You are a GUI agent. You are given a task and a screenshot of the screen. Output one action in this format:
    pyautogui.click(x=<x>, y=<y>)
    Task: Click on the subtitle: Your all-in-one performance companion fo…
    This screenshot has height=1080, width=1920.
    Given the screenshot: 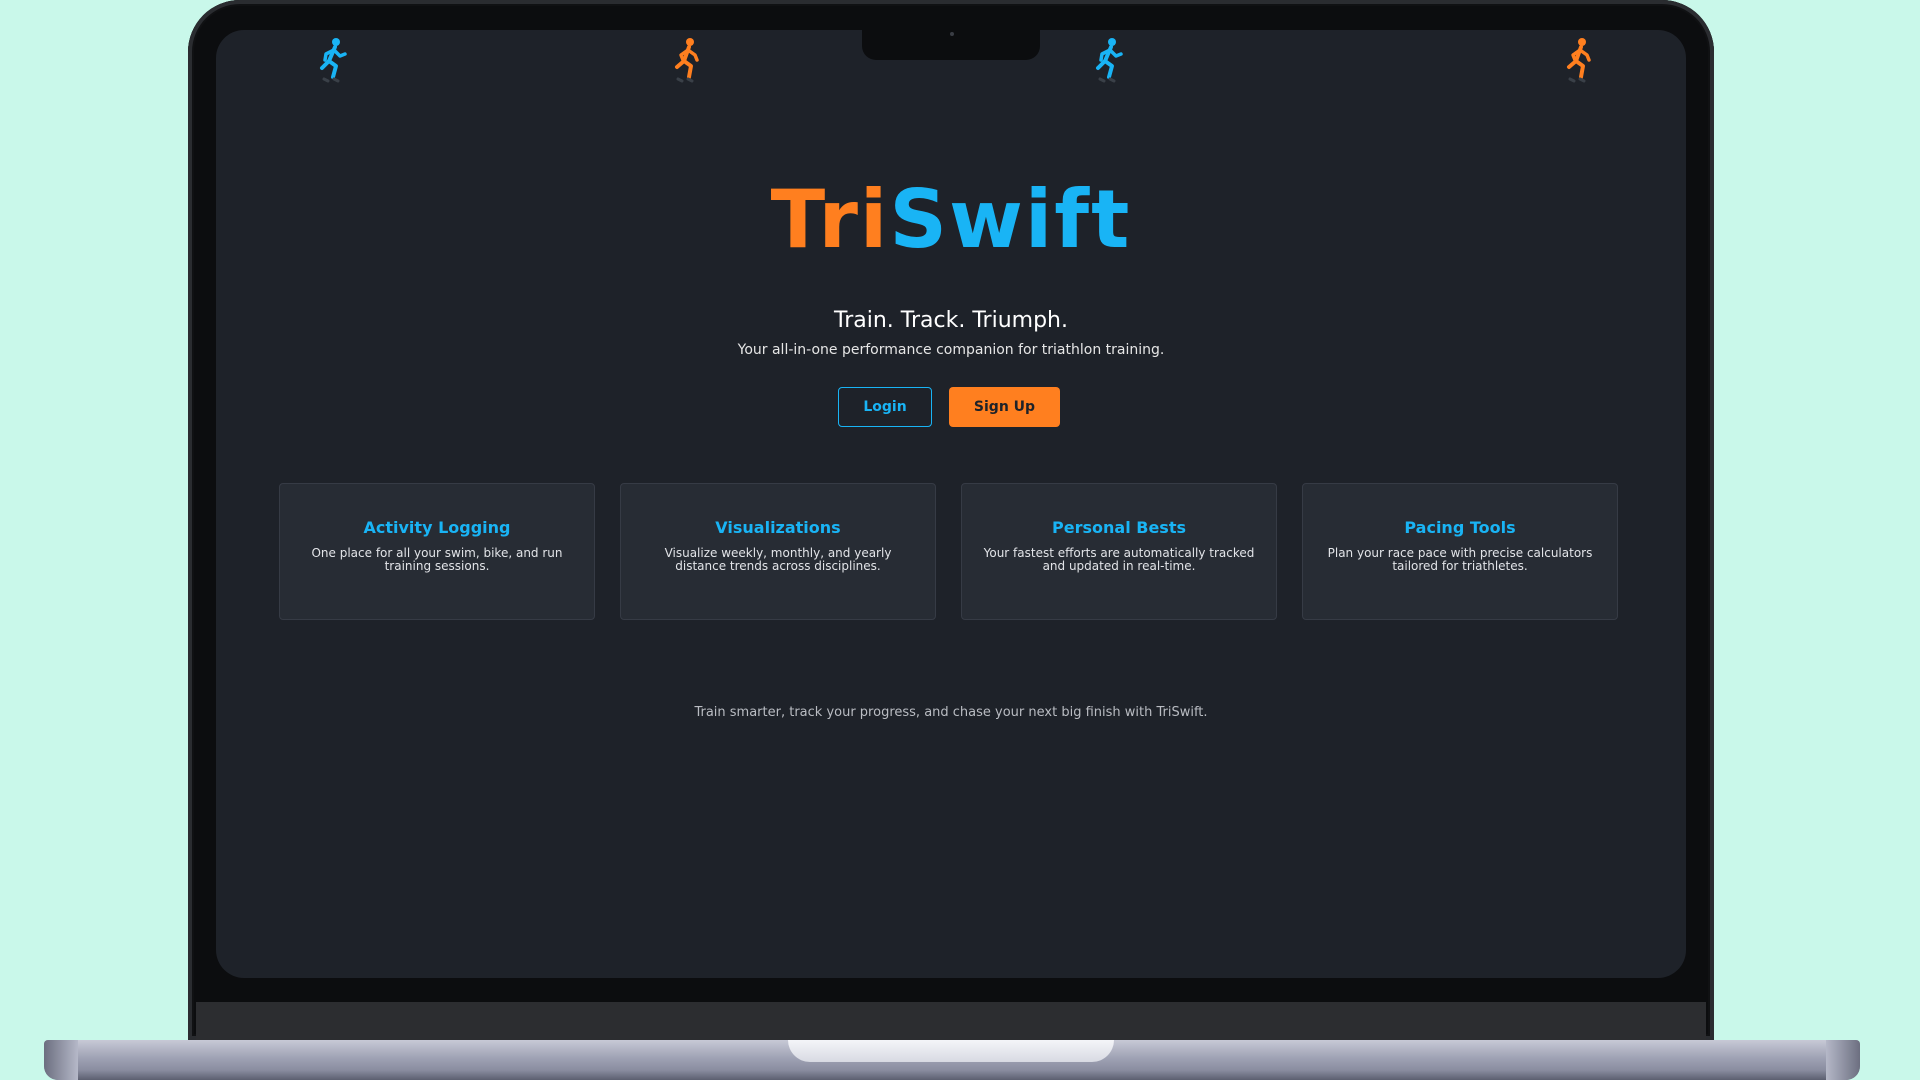 What is the action you would take?
    pyautogui.click(x=951, y=350)
    